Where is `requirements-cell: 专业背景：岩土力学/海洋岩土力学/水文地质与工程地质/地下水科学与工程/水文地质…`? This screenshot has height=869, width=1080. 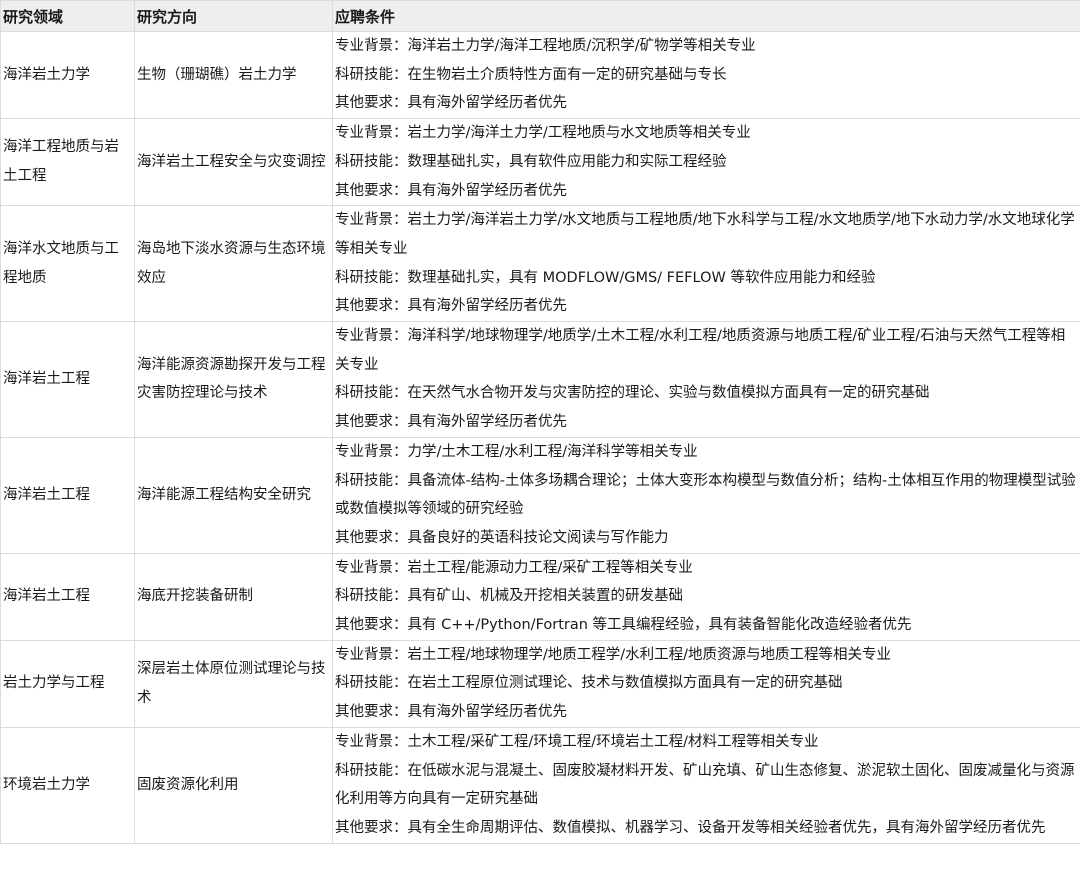 requirements-cell: 专业背景：岩土力学/海洋岩土力学/水文地质与工程地质/地下水科学与工程/水文地质… is located at coordinates (706, 264).